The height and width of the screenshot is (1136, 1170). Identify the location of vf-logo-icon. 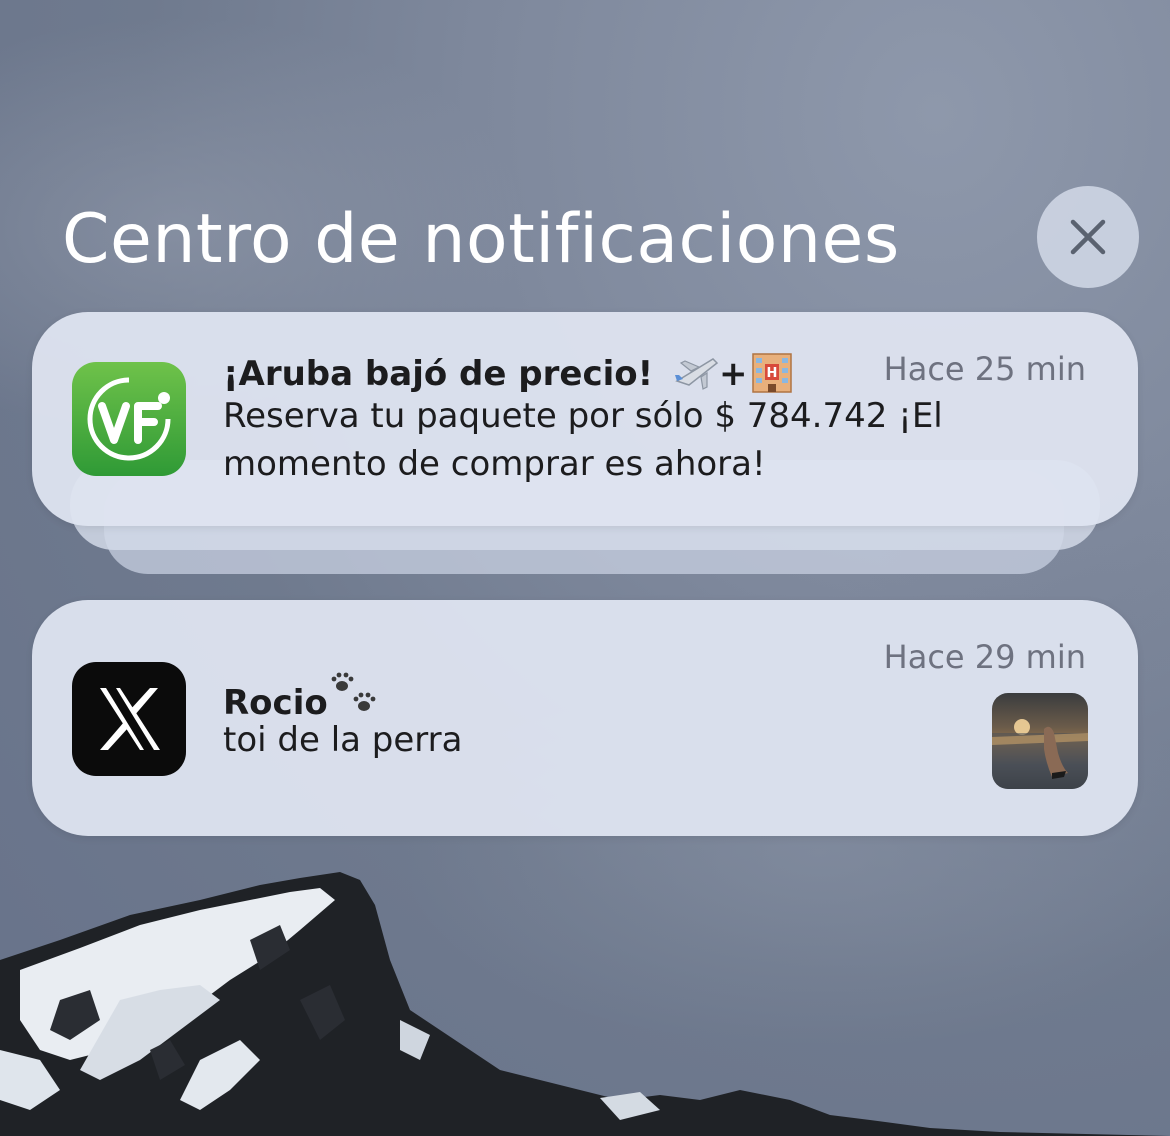
(129, 419).